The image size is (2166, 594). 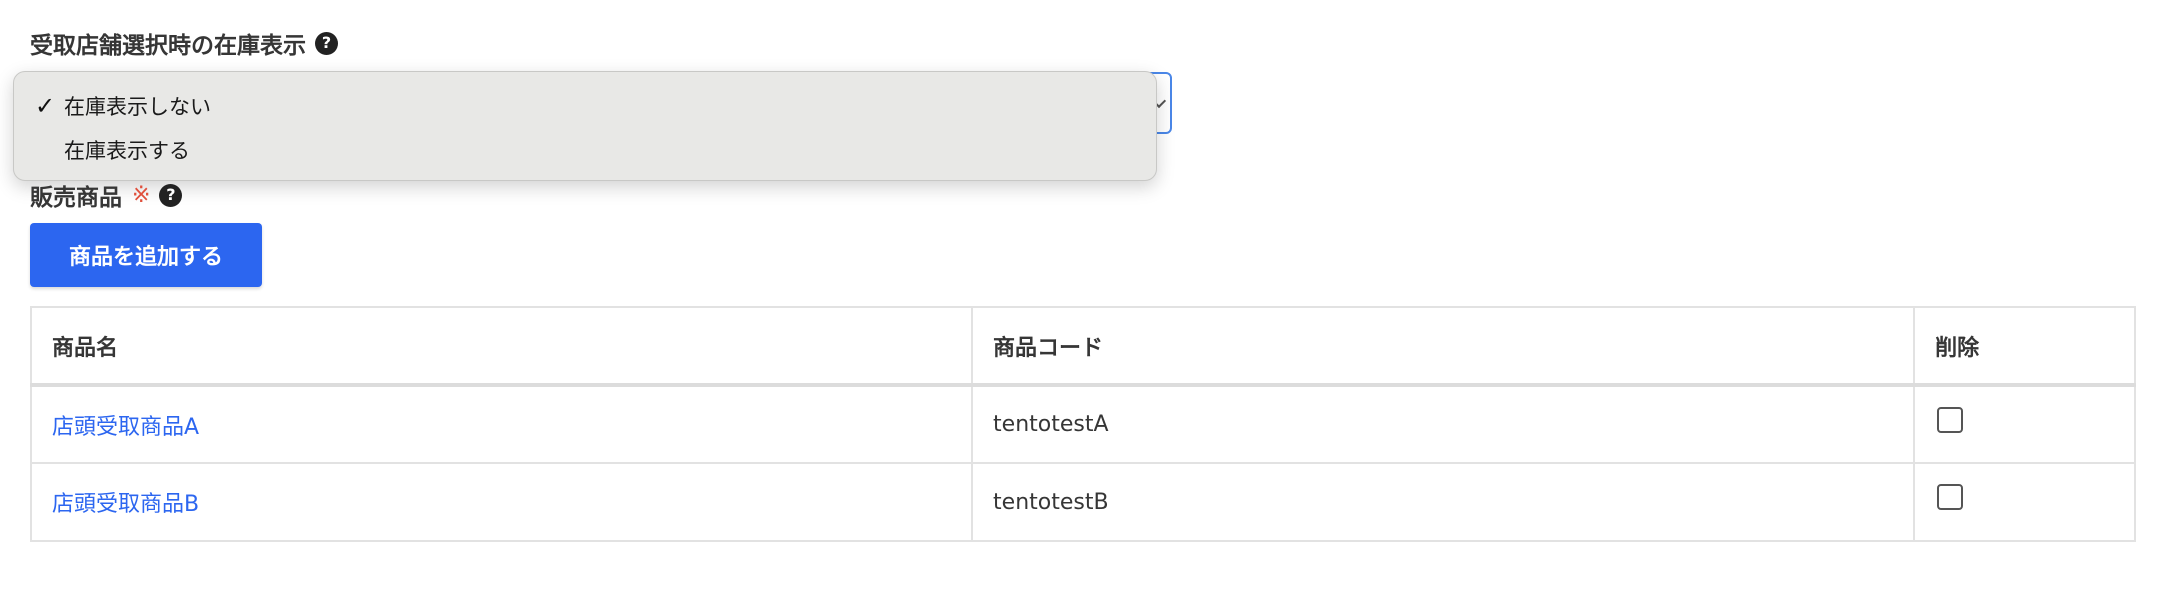 What do you see at coordinates (125, 427) in the screenshot?
I see `product-name-link: 店頭受取商品A` at bounding box center [125, 427].